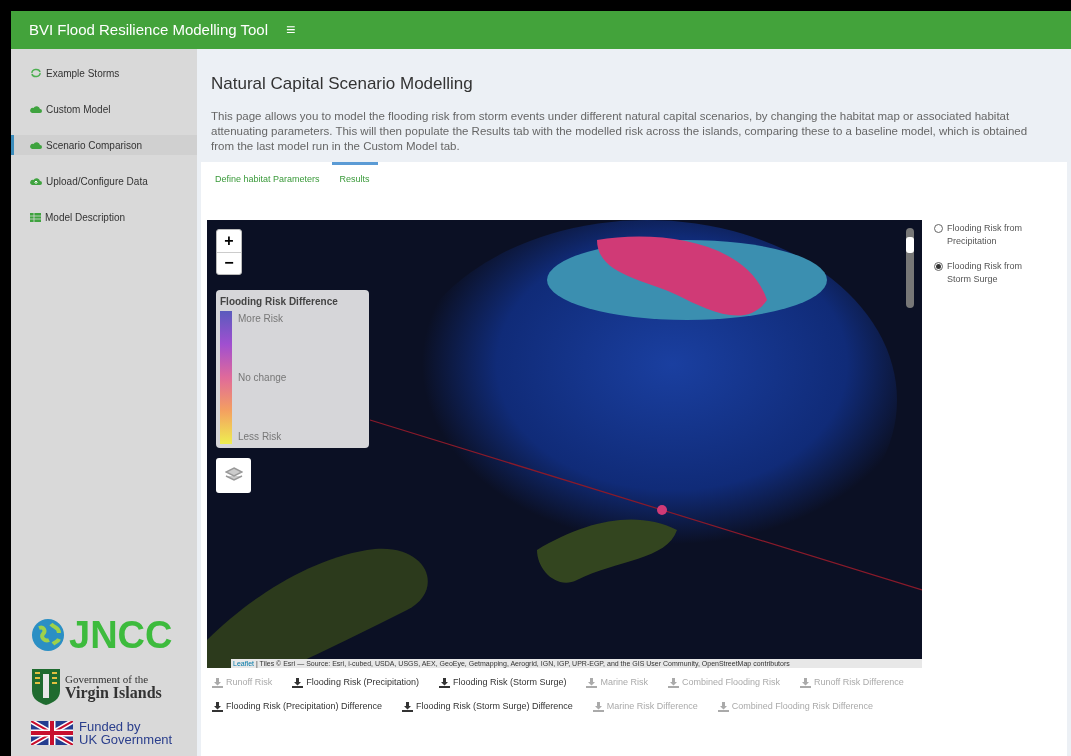 The height and width of the screenshot is (756, 1071). I want to click on government-logo-text: Virgin Islands, so click(113, 692).